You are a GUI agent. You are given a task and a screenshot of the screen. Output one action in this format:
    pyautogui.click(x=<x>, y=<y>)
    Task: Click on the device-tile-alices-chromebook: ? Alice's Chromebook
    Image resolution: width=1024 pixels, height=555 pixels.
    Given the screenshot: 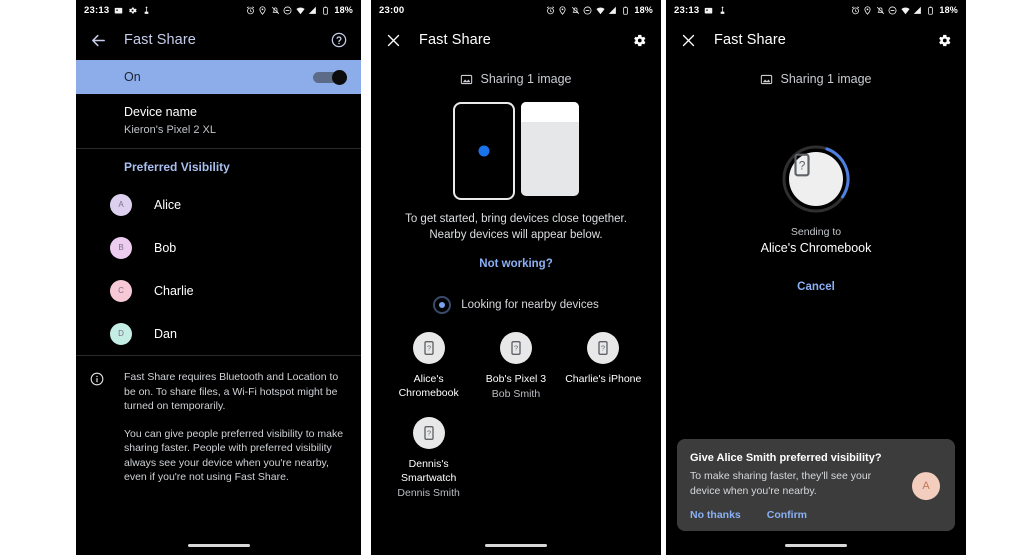 What is the action you would take?
    pyautogui.click(x=428, y=366)
    